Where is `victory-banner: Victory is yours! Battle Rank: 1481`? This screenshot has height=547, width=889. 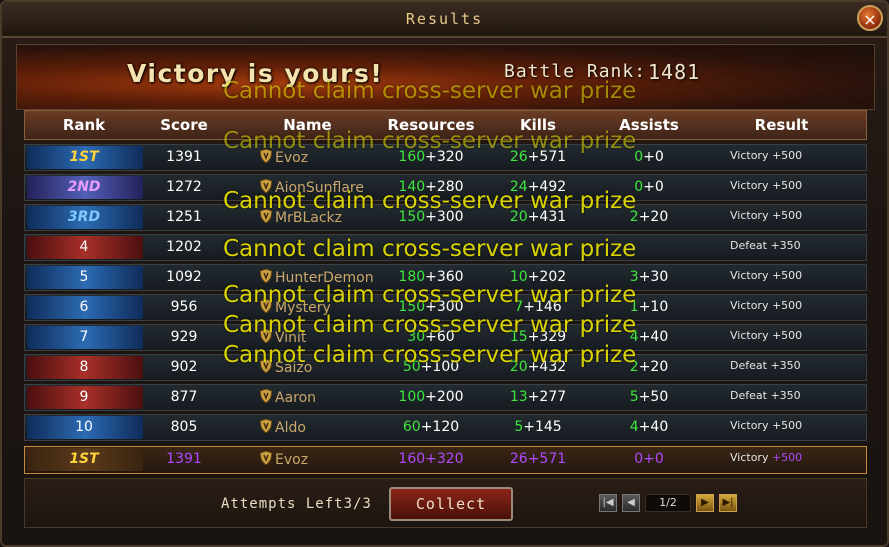 victory-banner: Victory is yours! Battle Rank: 1481 is located at coordinates (445, 77).